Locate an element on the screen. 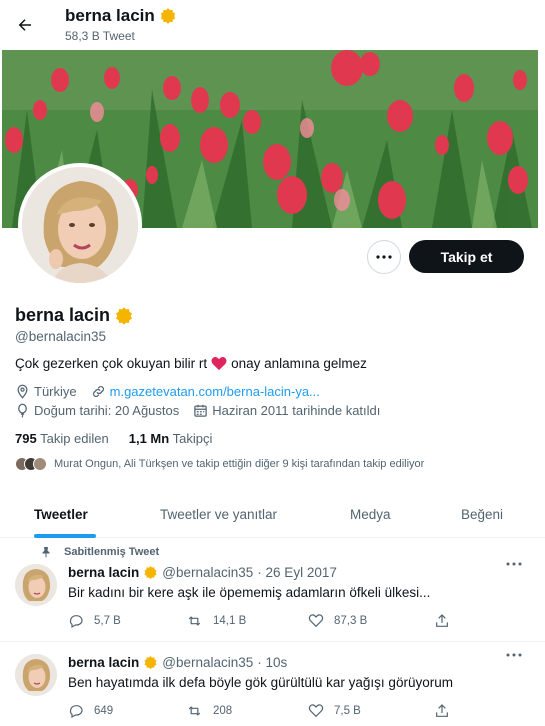  back-arrow-icon is located at coordinates (24, 25).